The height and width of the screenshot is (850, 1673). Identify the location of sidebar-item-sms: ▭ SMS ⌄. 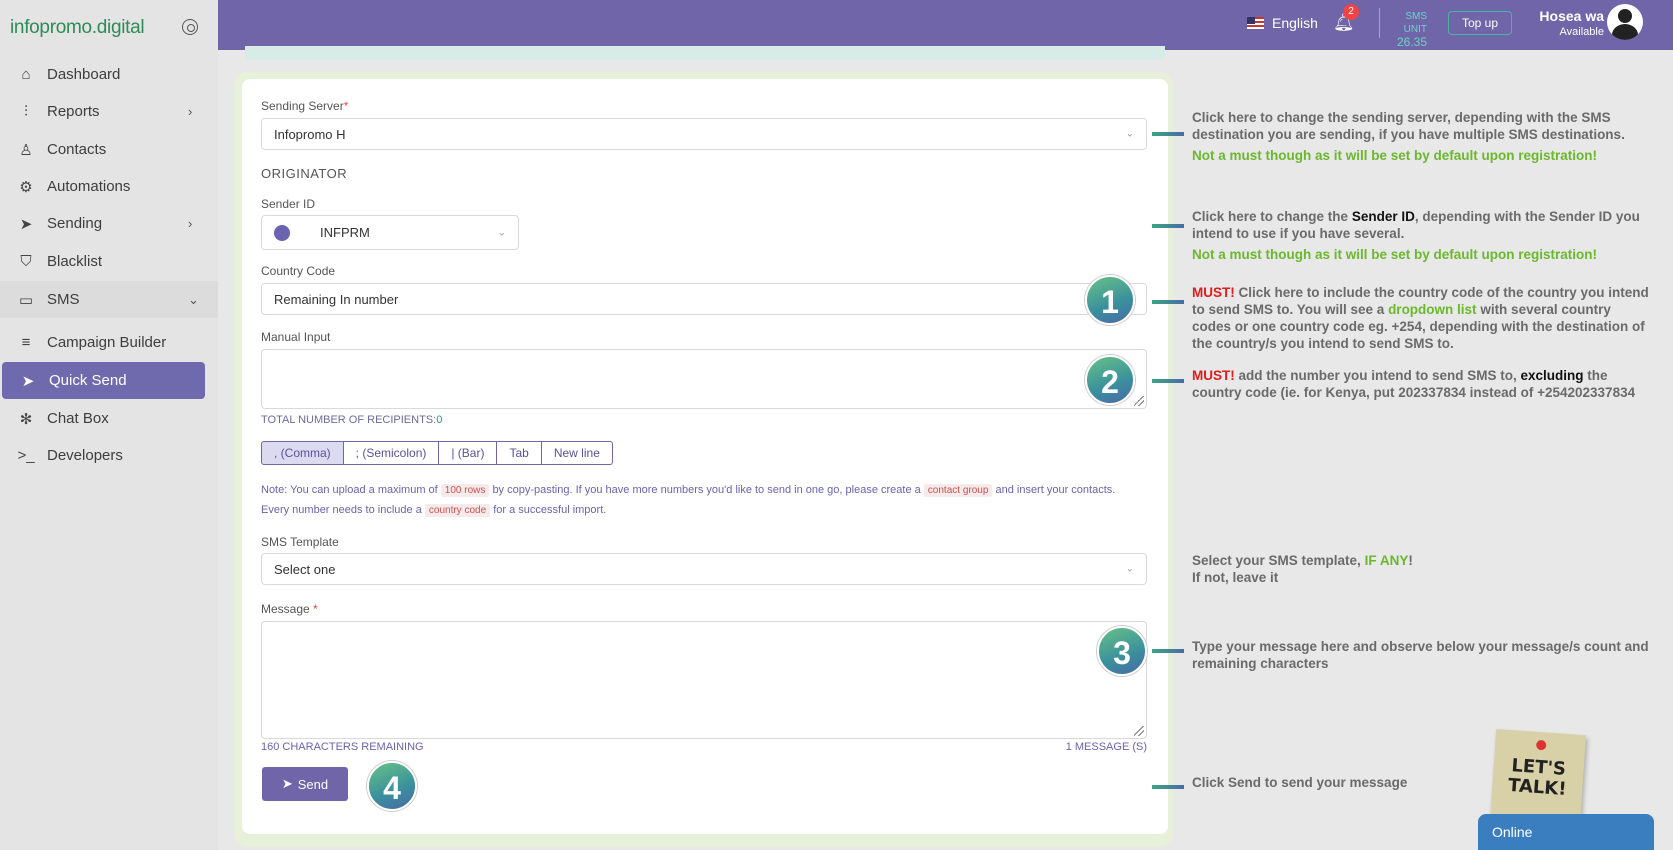
(109, 299).